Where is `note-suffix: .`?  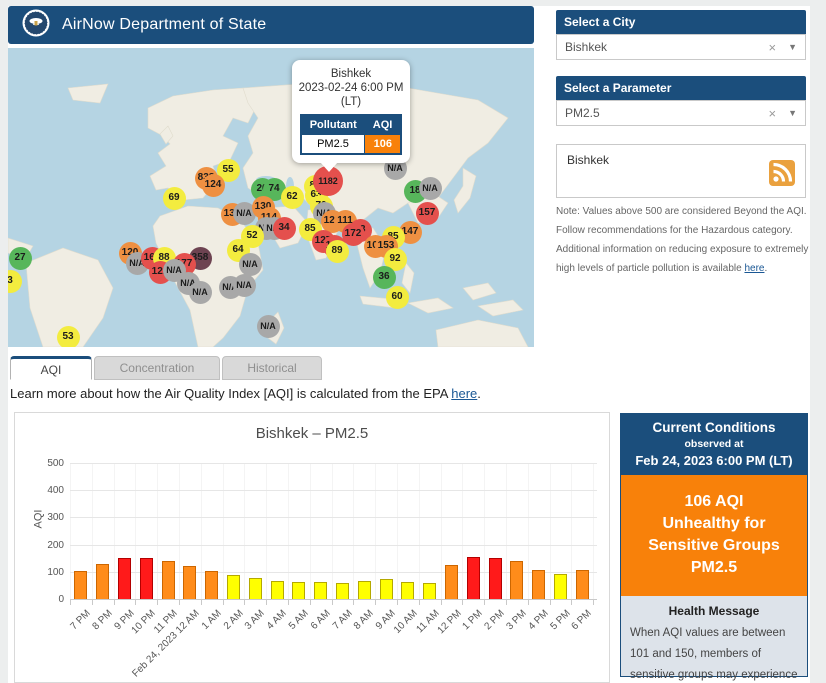
note-suffix: . is located at coordinates (766, 268).